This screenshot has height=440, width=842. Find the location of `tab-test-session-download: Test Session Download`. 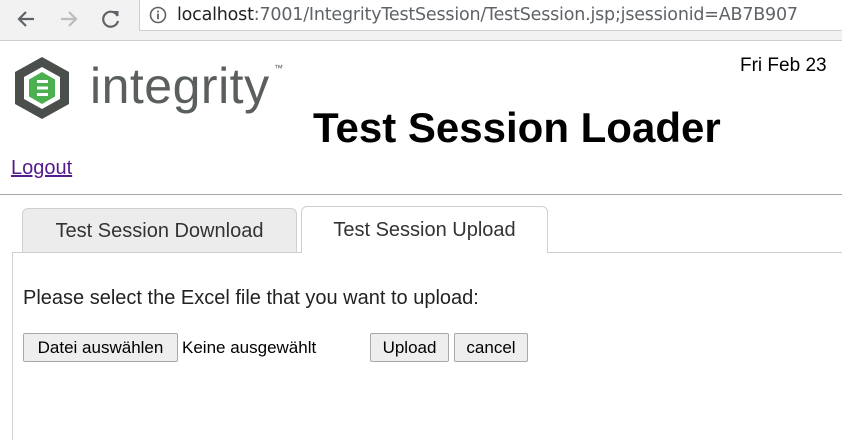

tab-test-session-download: Test Session Download is located at coordinates (159, 230).